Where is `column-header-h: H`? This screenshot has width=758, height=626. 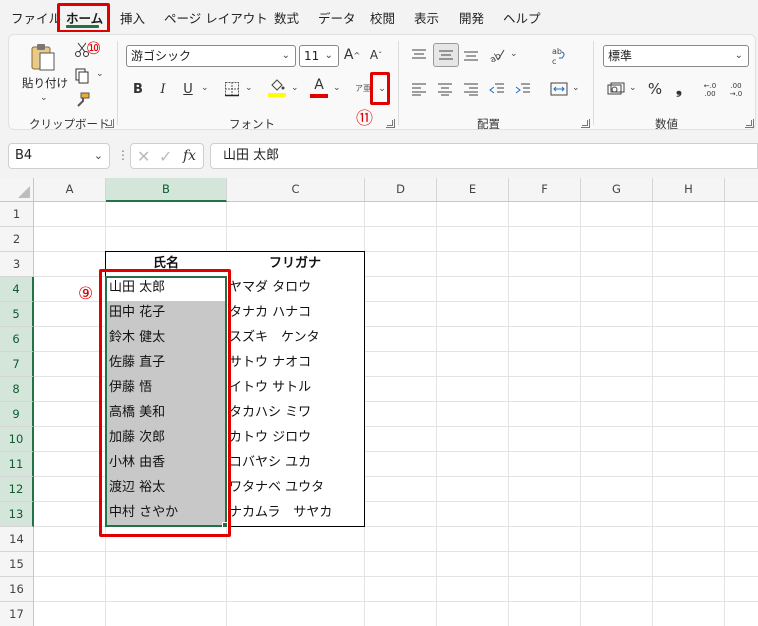
column-header-h: H is located at coordinates (689, 190).